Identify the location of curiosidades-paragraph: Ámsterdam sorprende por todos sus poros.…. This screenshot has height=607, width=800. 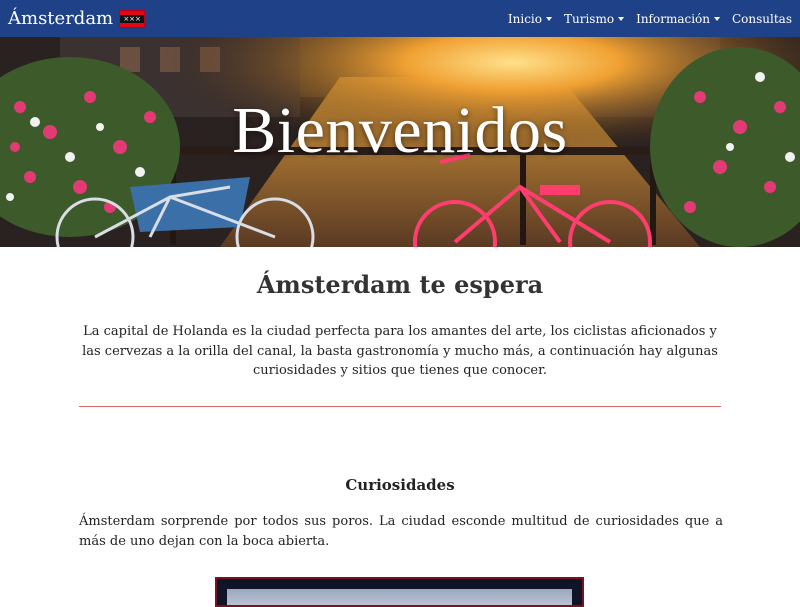
(401, 531).